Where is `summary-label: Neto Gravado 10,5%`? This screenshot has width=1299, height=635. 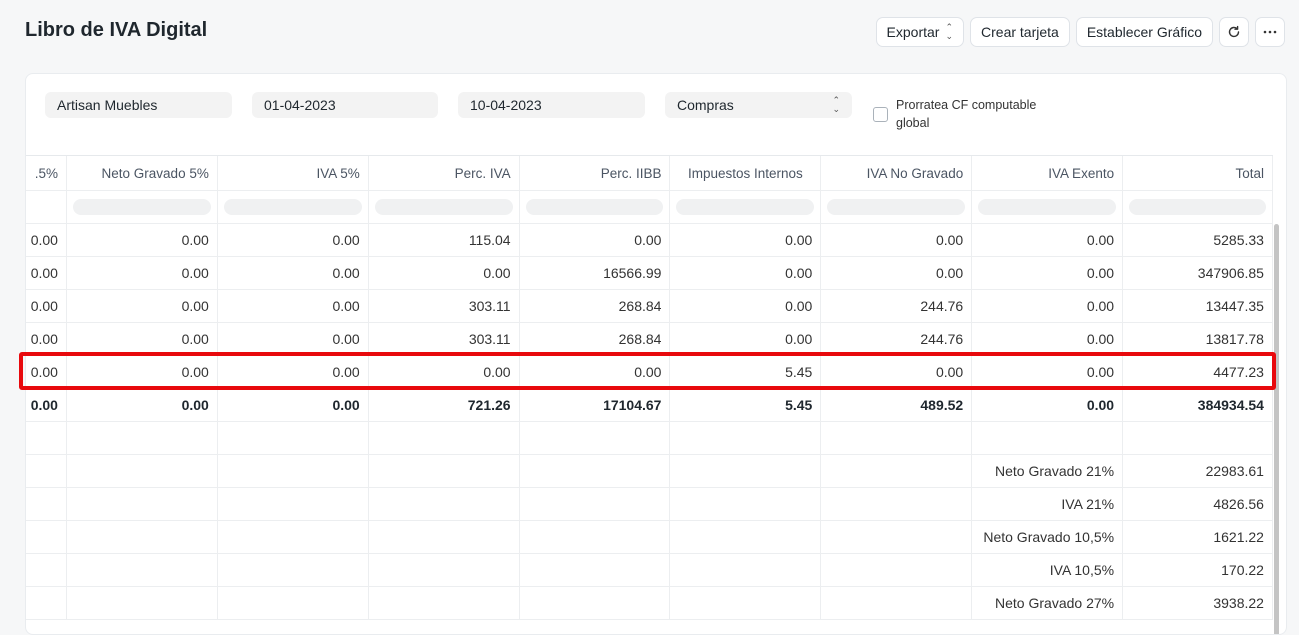 summary-label: Neto Gravado 10,5% is located at coordinates (1048, 537).